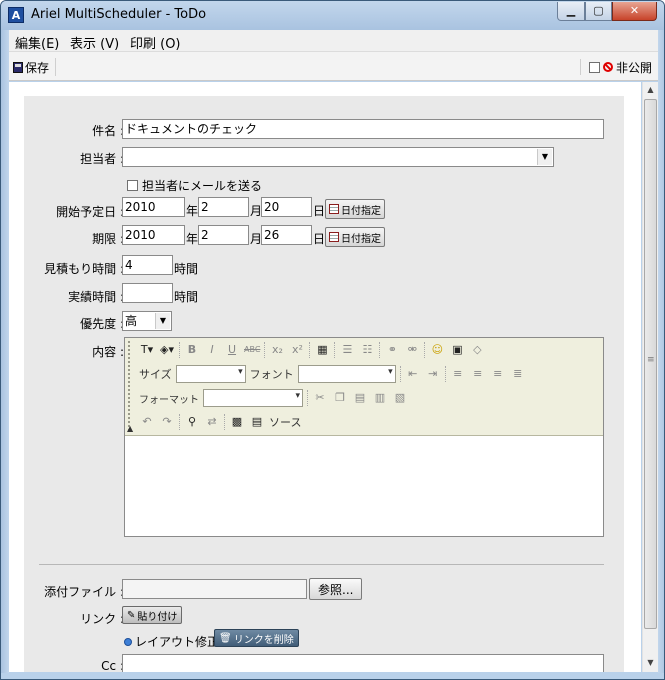 The image size is (665, 680). What do you see at coordinates (347, 350) in the screenshot?
I see `numbered-list-icon: ☰` at bounding box center [347, 350].